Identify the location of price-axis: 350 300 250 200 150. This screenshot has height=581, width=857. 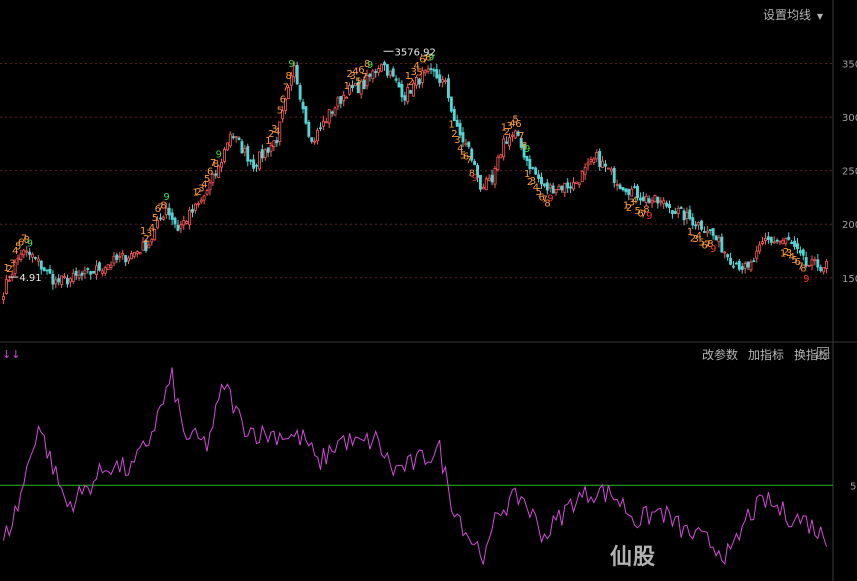
(849, 172).